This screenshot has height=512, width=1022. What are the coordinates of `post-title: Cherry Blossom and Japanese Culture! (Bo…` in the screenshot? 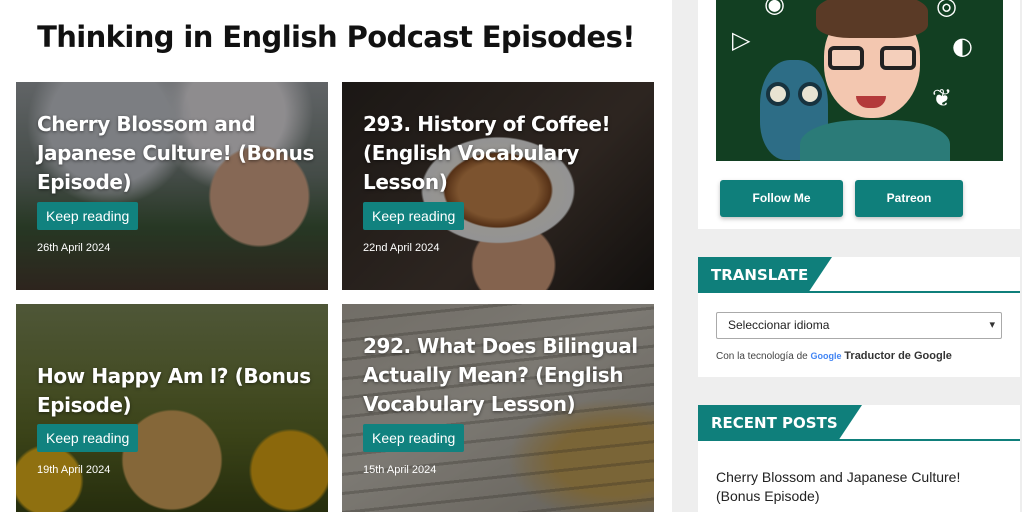 It's located at (175, 153).